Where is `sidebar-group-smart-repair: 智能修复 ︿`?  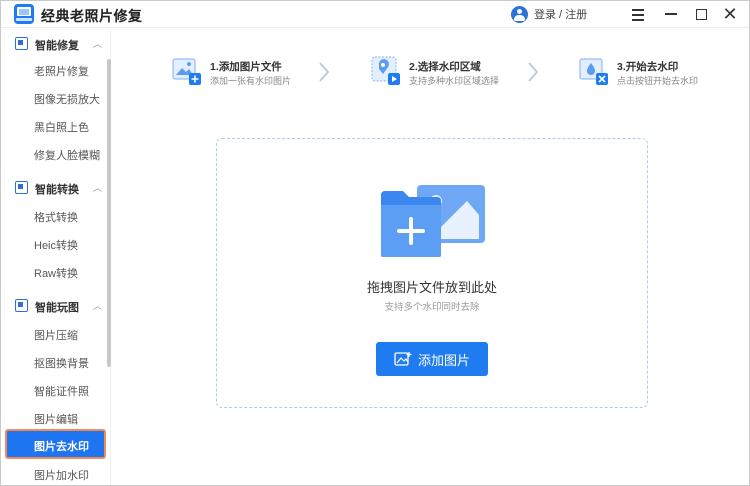 sidebar-group-smart-repair: 智能修复 ︿ is located at coordinates (53, 44).